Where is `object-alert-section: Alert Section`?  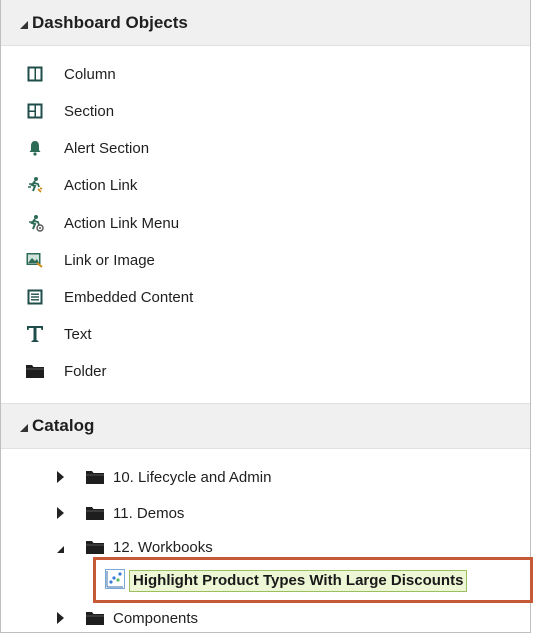 object-alert-section: Alert Section is located at coordinates (87, 148).